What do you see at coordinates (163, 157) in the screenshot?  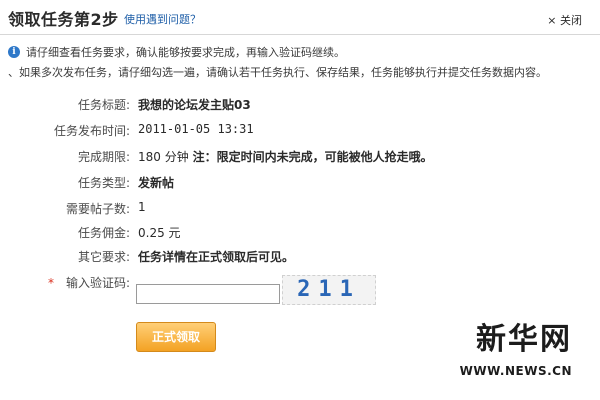 I see `deadline-minutes: 180 分钟` at bounding box center [163, 157].